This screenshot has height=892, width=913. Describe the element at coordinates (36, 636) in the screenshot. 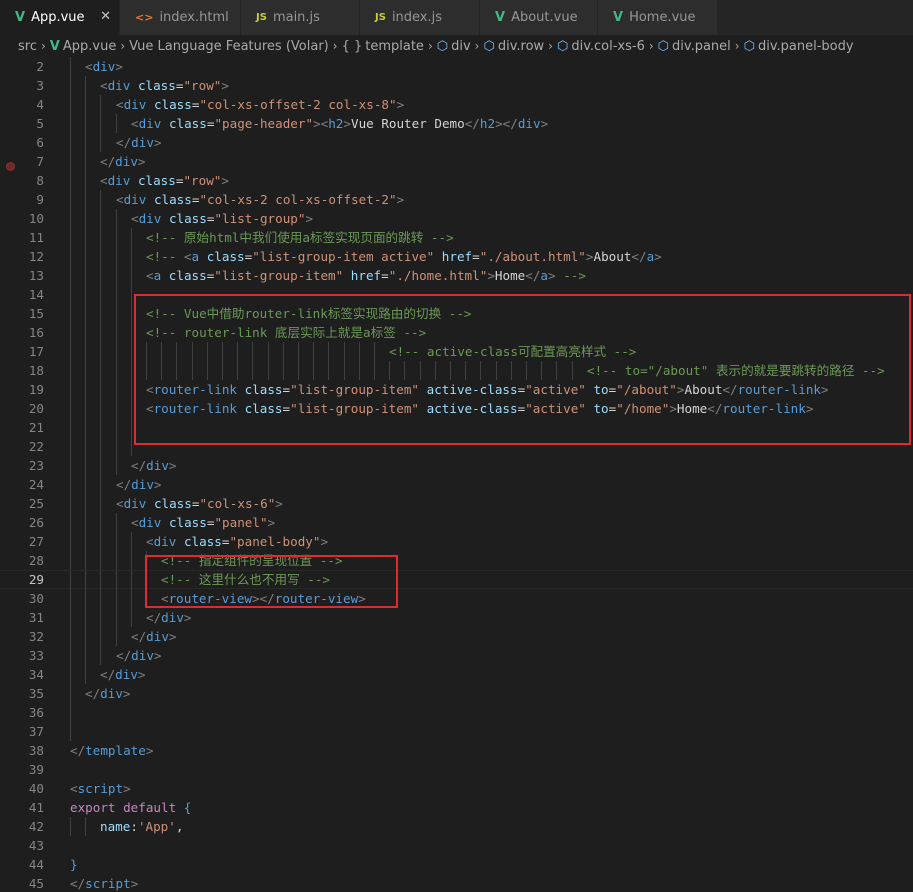

I see `line-number: 32` at that location.